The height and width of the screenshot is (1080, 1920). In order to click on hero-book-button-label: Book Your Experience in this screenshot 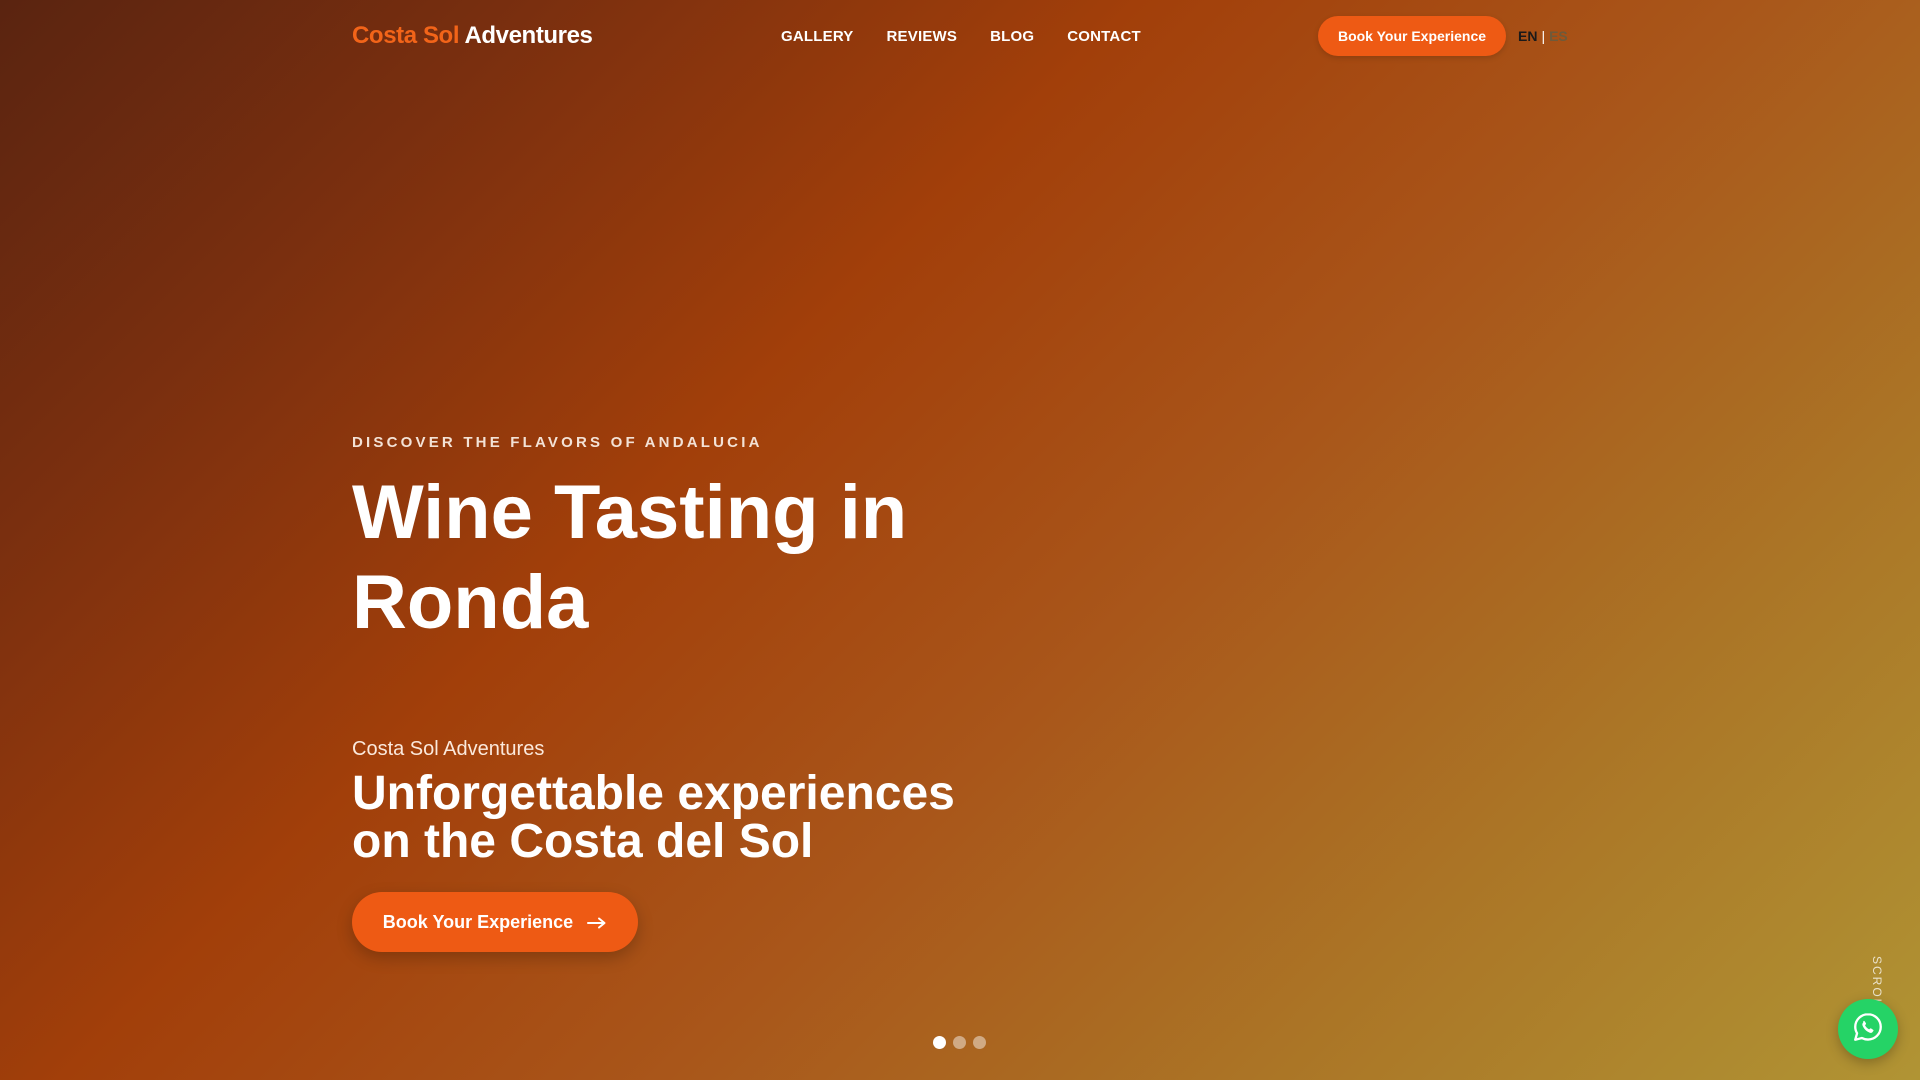, I will do `click(478, 921)`.